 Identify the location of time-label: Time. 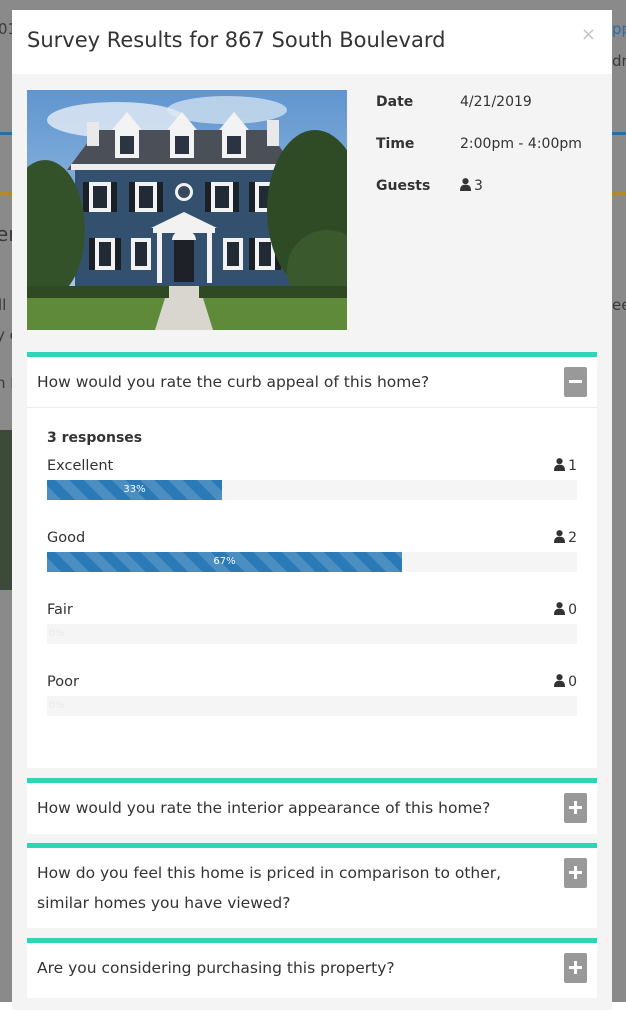
(395, 144).